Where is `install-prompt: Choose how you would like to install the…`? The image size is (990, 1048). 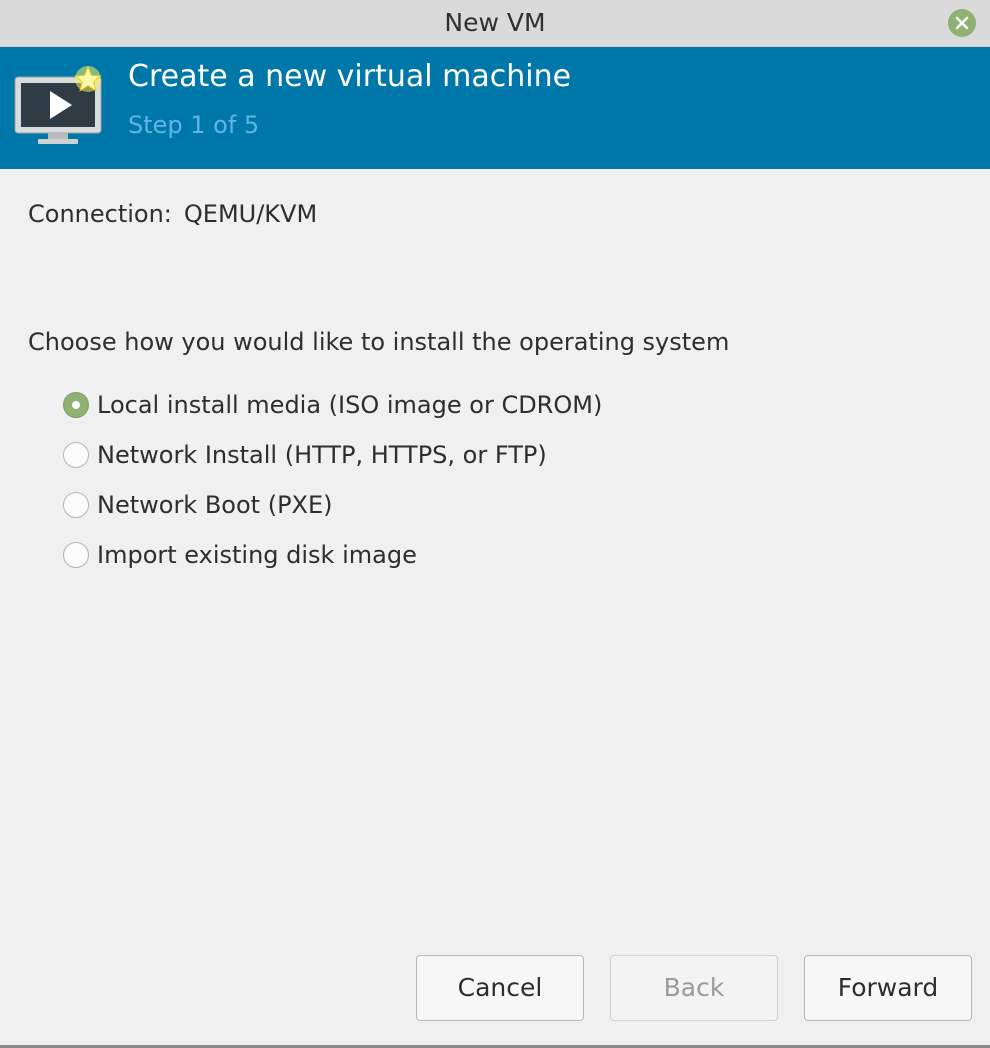 install-prompt: Choose how you would like to install the… is located at coordinates (379, 342).